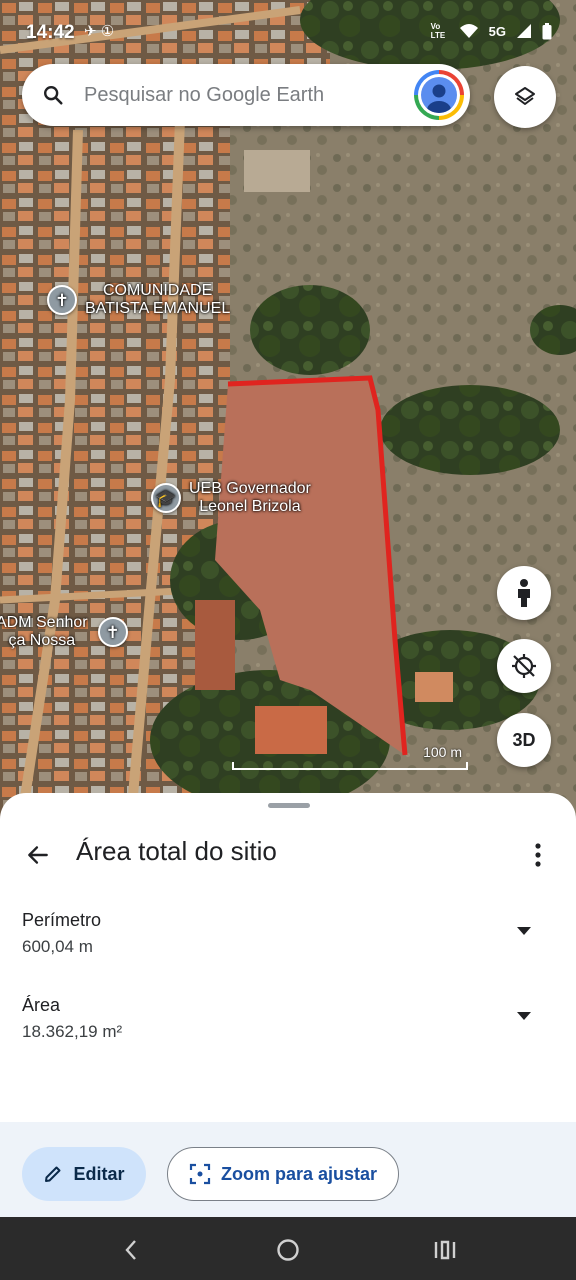  What do you see at coordinates (547, 30) in the screenshot?
I see `battery-icon` at bounding box center [547, 30].